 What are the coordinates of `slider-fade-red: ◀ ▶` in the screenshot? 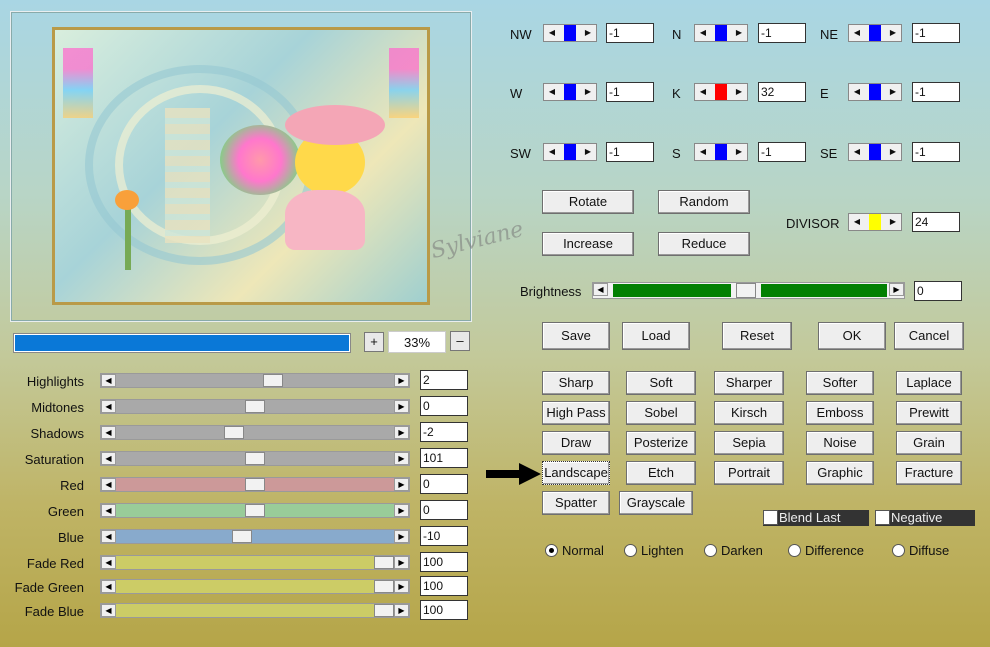 It's located at (255, 562).